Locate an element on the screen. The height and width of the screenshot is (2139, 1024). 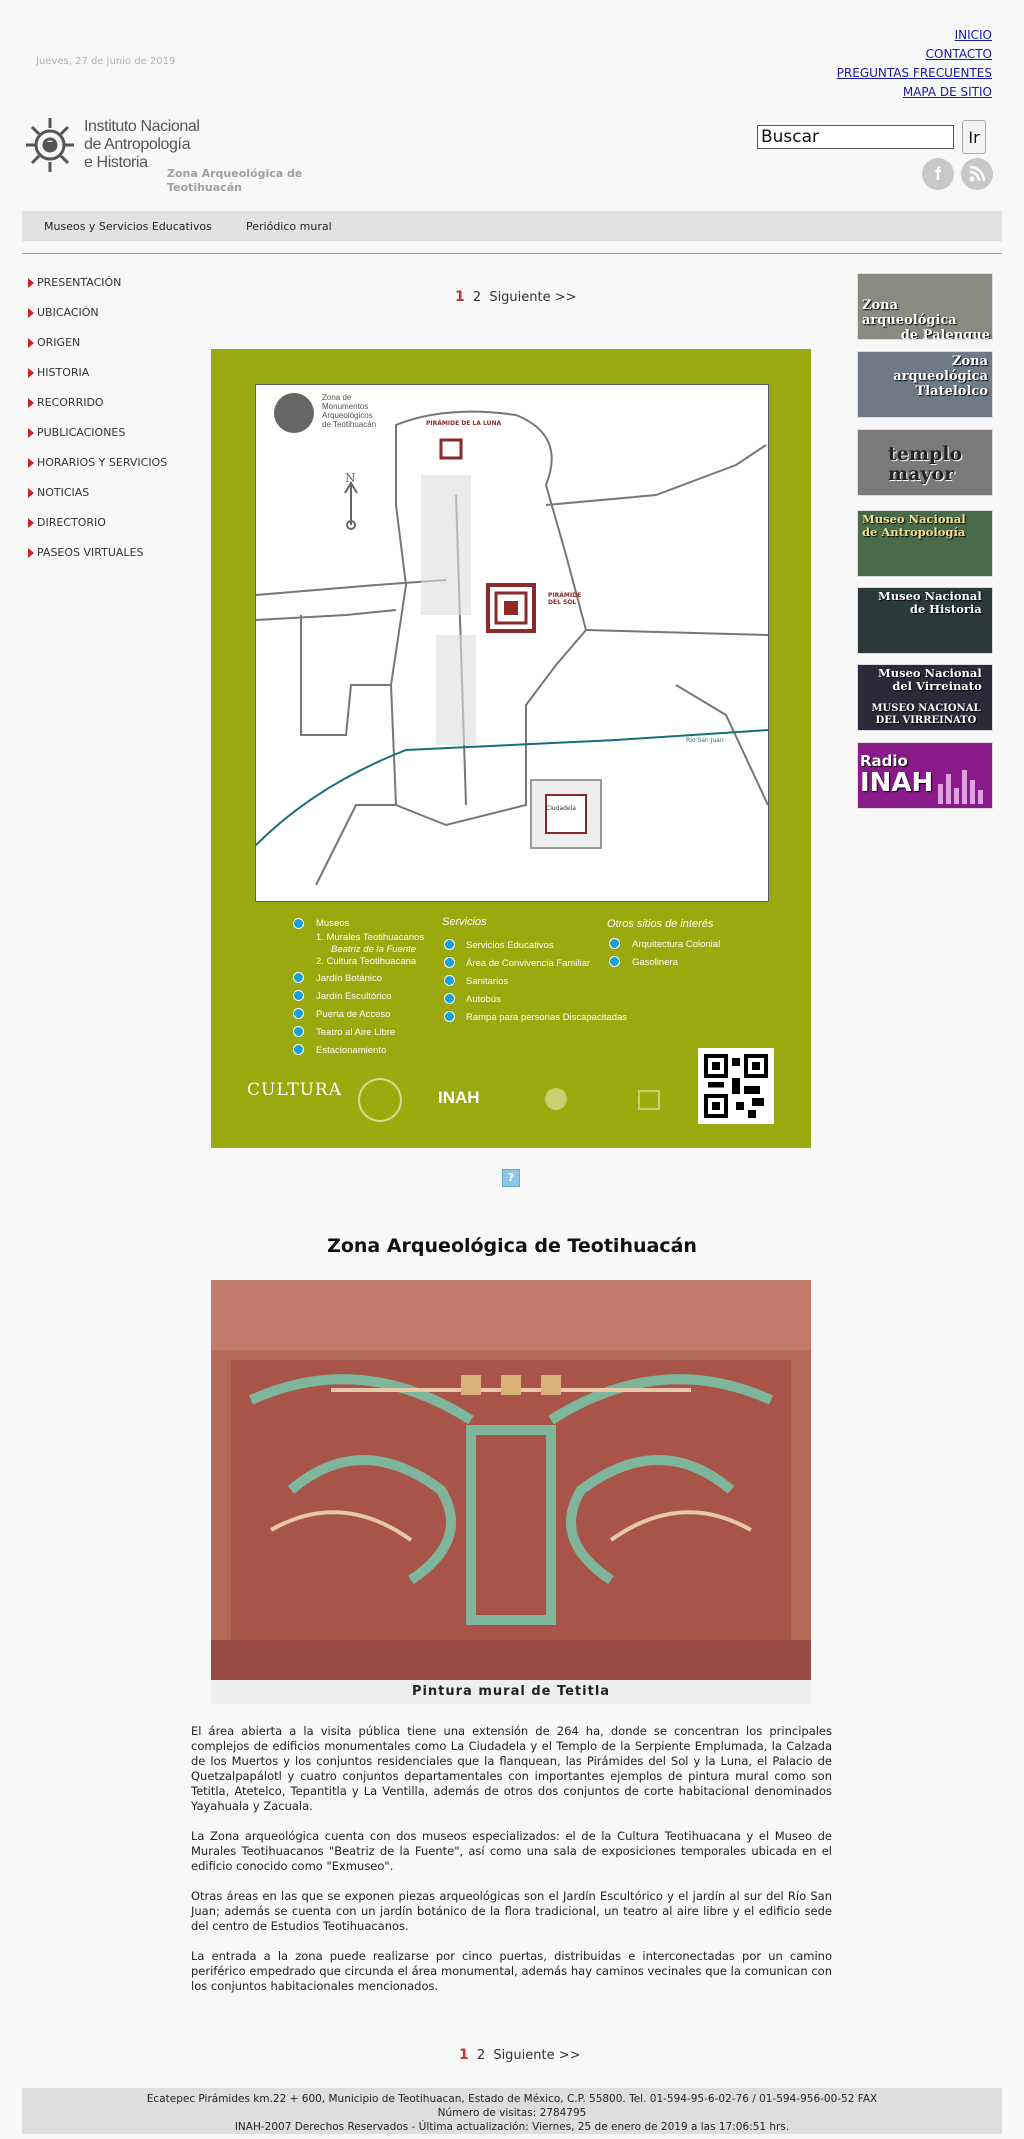
convivencia-icon is located at coordinates (449, 962).